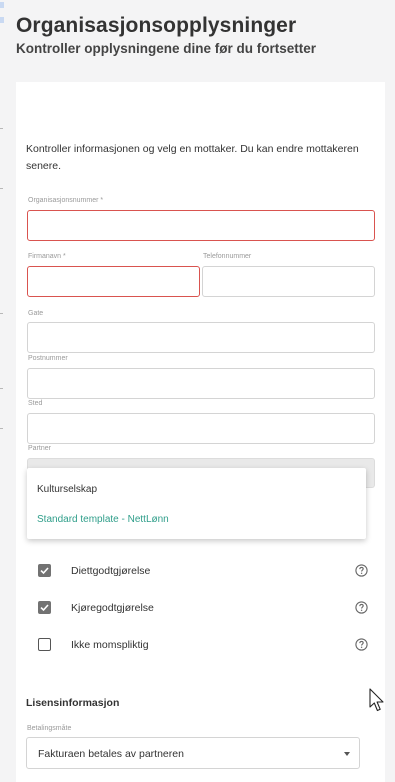 This screenshot has width=395, height=782. I want to click on checkbox-unchecked, so click(44, 644).